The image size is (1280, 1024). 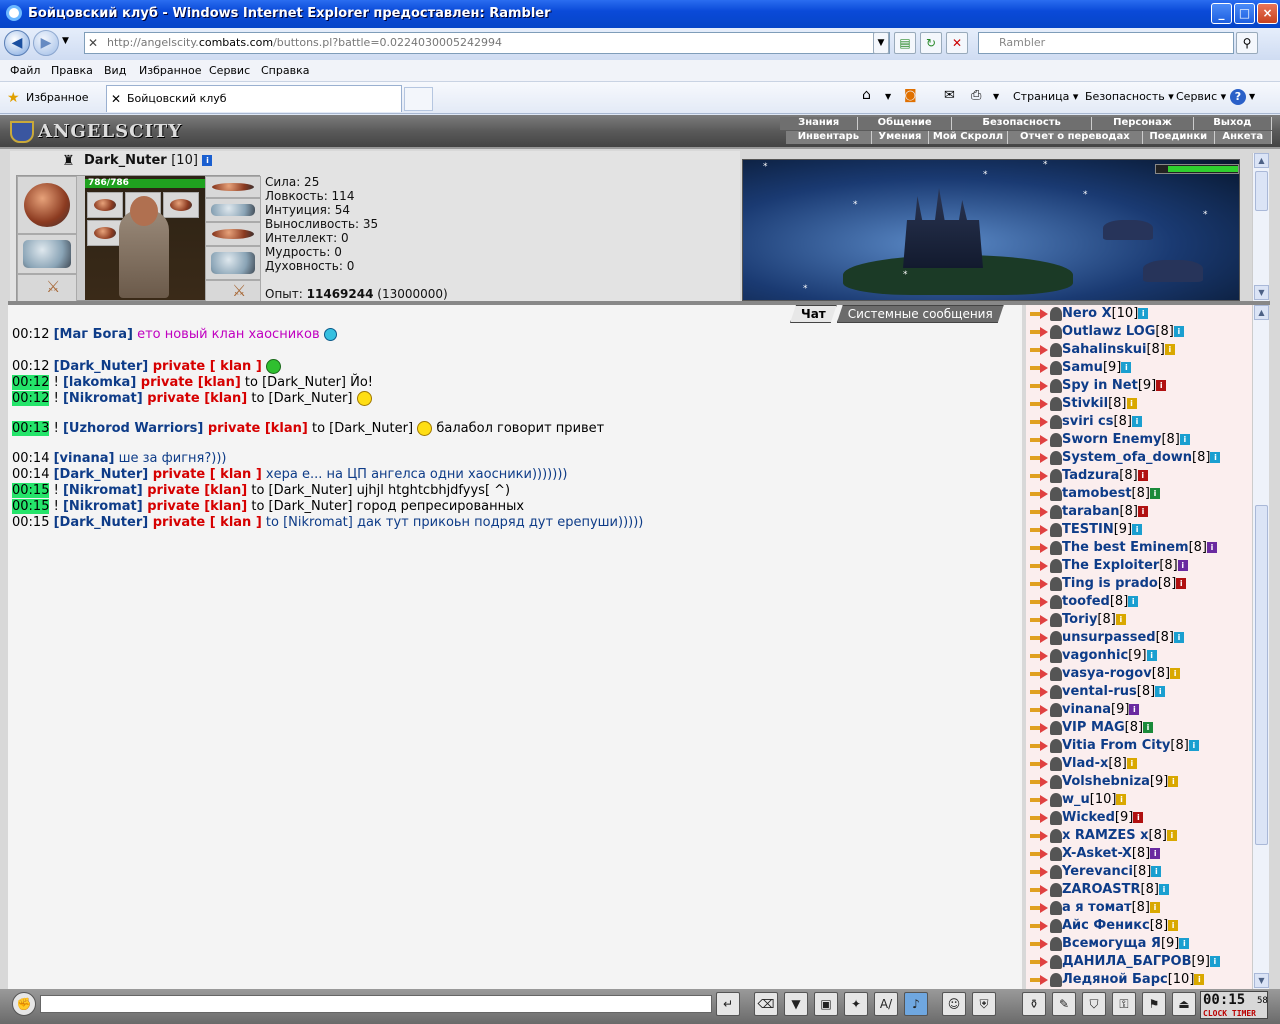 I want to click on stop-icon: ✕, so click(x=957, y=43).